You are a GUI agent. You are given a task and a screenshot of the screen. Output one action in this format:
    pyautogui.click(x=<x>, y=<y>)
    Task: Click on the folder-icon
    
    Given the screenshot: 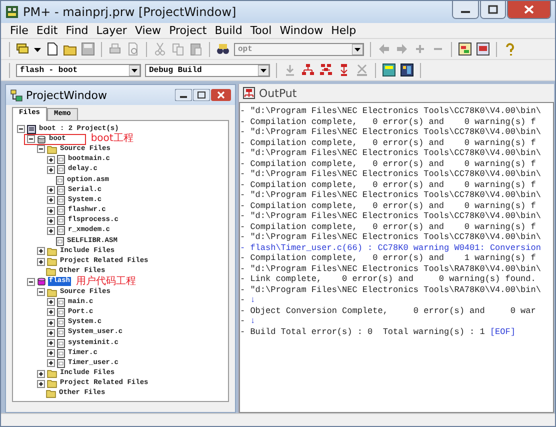 What is the action you would take?
    pyautogui.click(x=52, y=149)
    